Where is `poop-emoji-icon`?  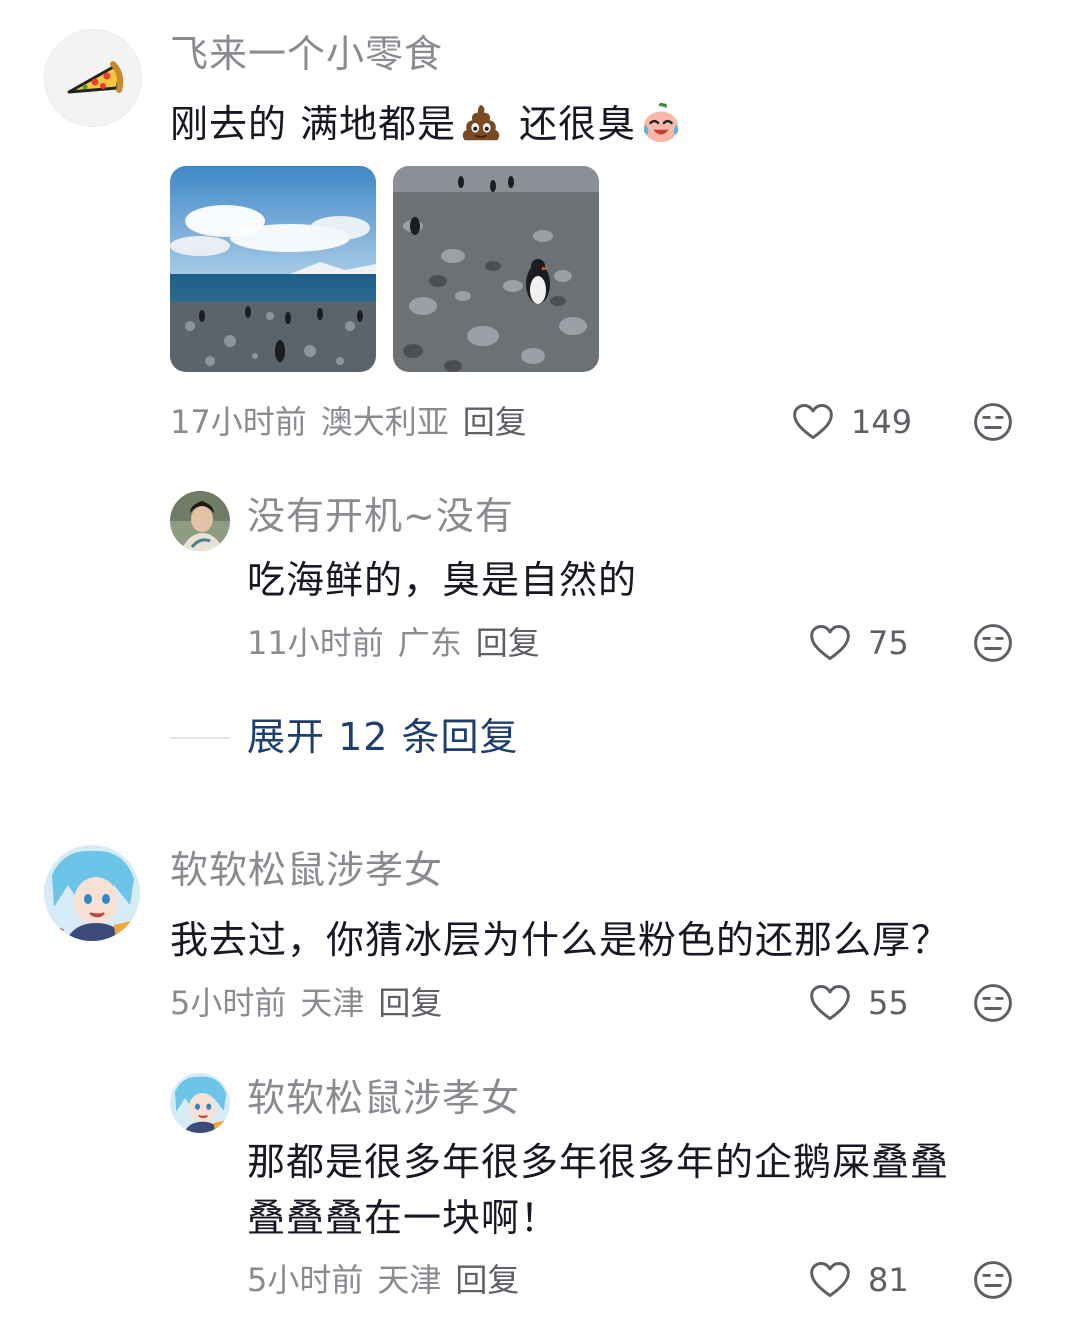
poop-emoji-icon is located at coordinates (481, 122).